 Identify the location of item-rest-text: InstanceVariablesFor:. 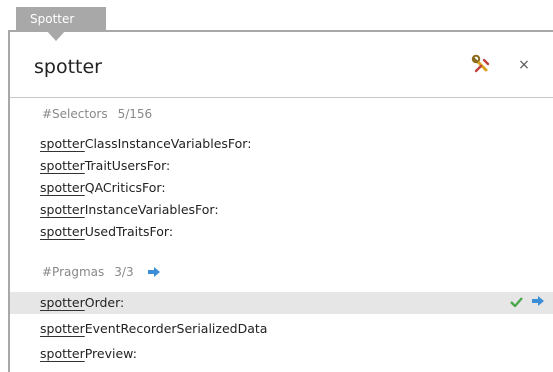
(151, 209).